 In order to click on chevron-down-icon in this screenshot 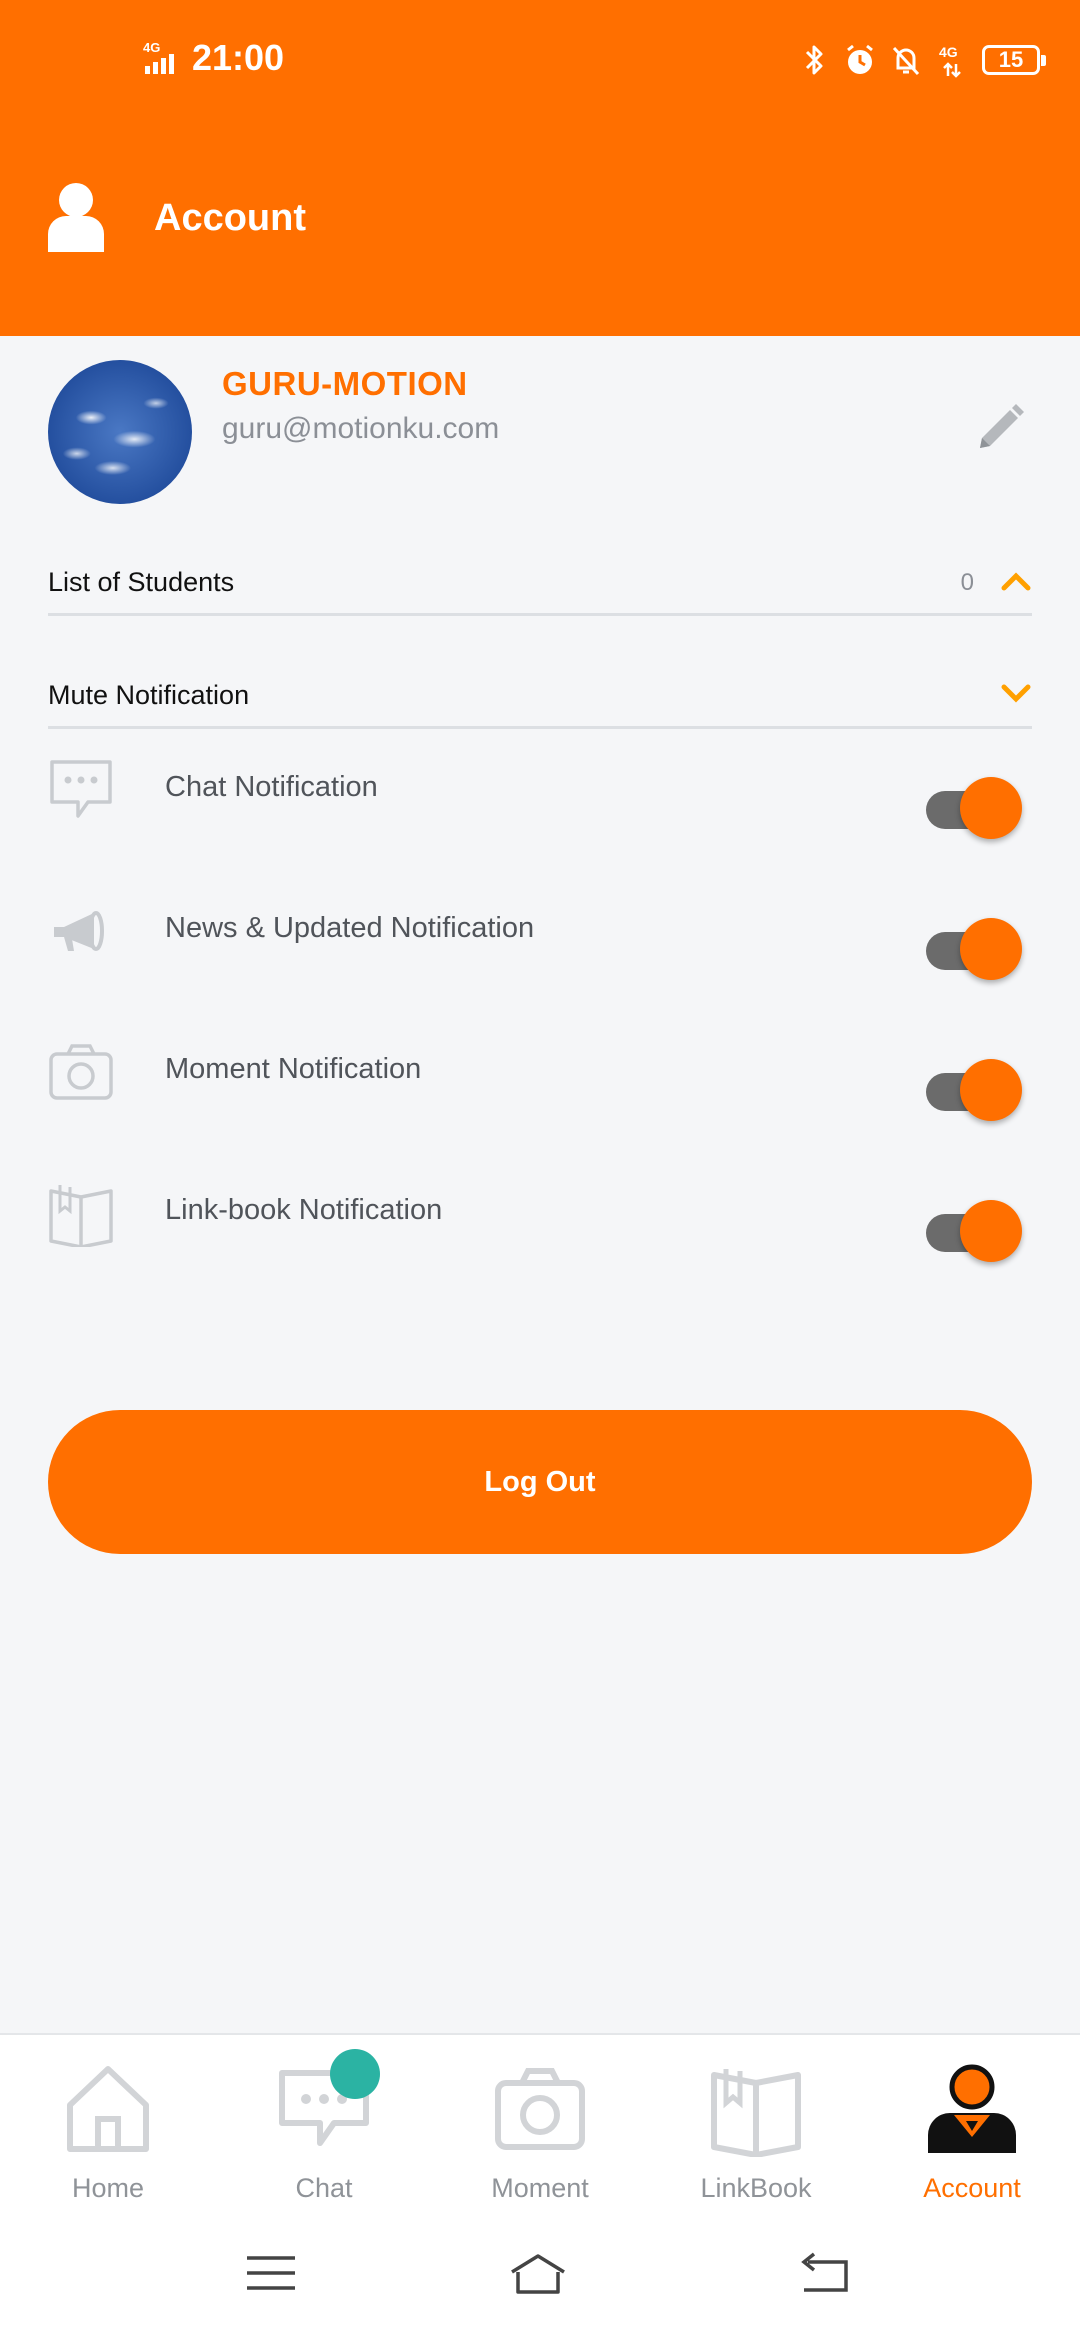, I will do `click(1016, 693)`.